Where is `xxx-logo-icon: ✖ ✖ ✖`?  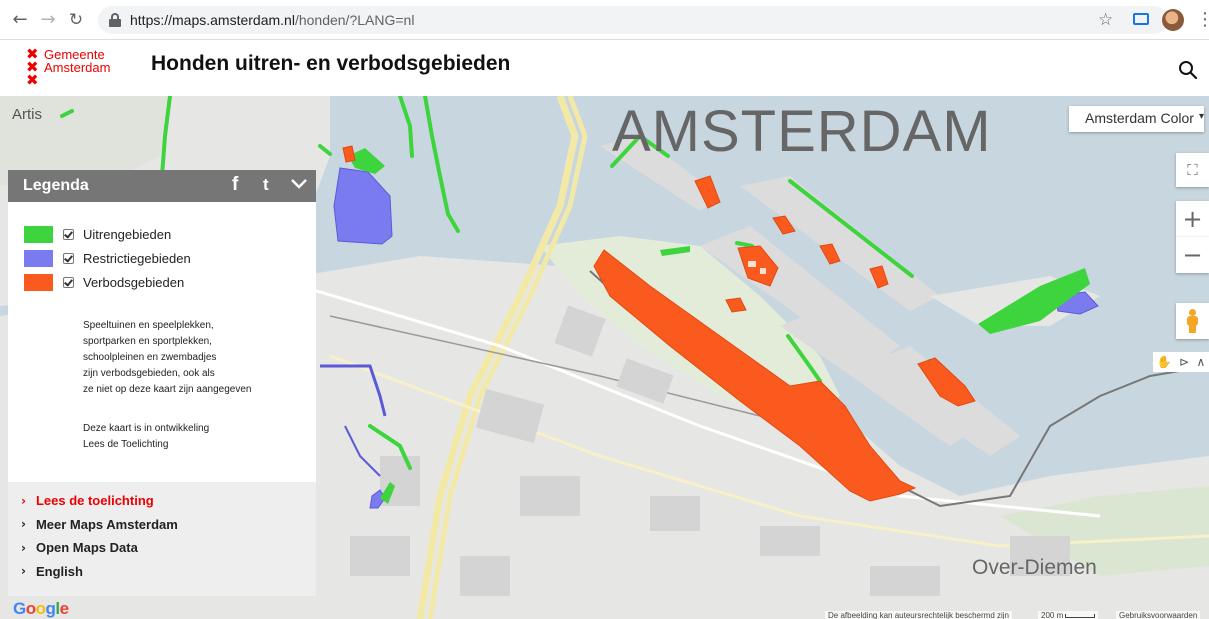
xxx-logo-icon: ✖ ✖ ✖ is located at coordinates (32, 67).